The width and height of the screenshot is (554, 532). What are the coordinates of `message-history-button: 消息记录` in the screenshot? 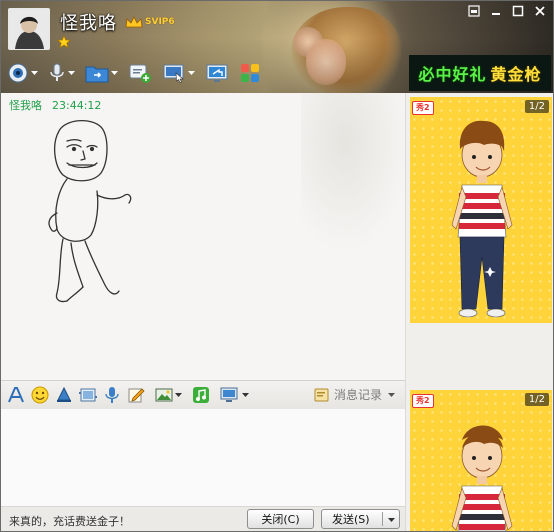 It's located at (354, 394).